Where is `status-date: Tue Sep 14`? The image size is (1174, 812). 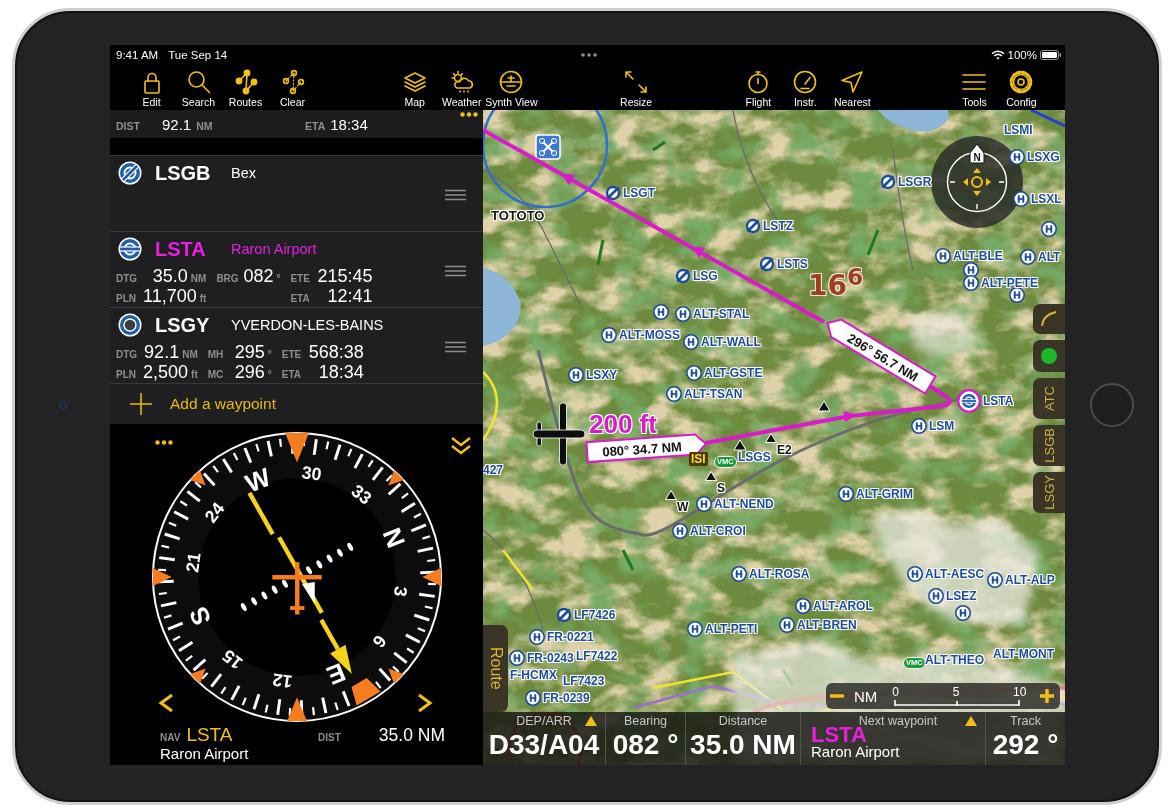 status-date: Tue Sep 14 is located at coordinates (198, 55).